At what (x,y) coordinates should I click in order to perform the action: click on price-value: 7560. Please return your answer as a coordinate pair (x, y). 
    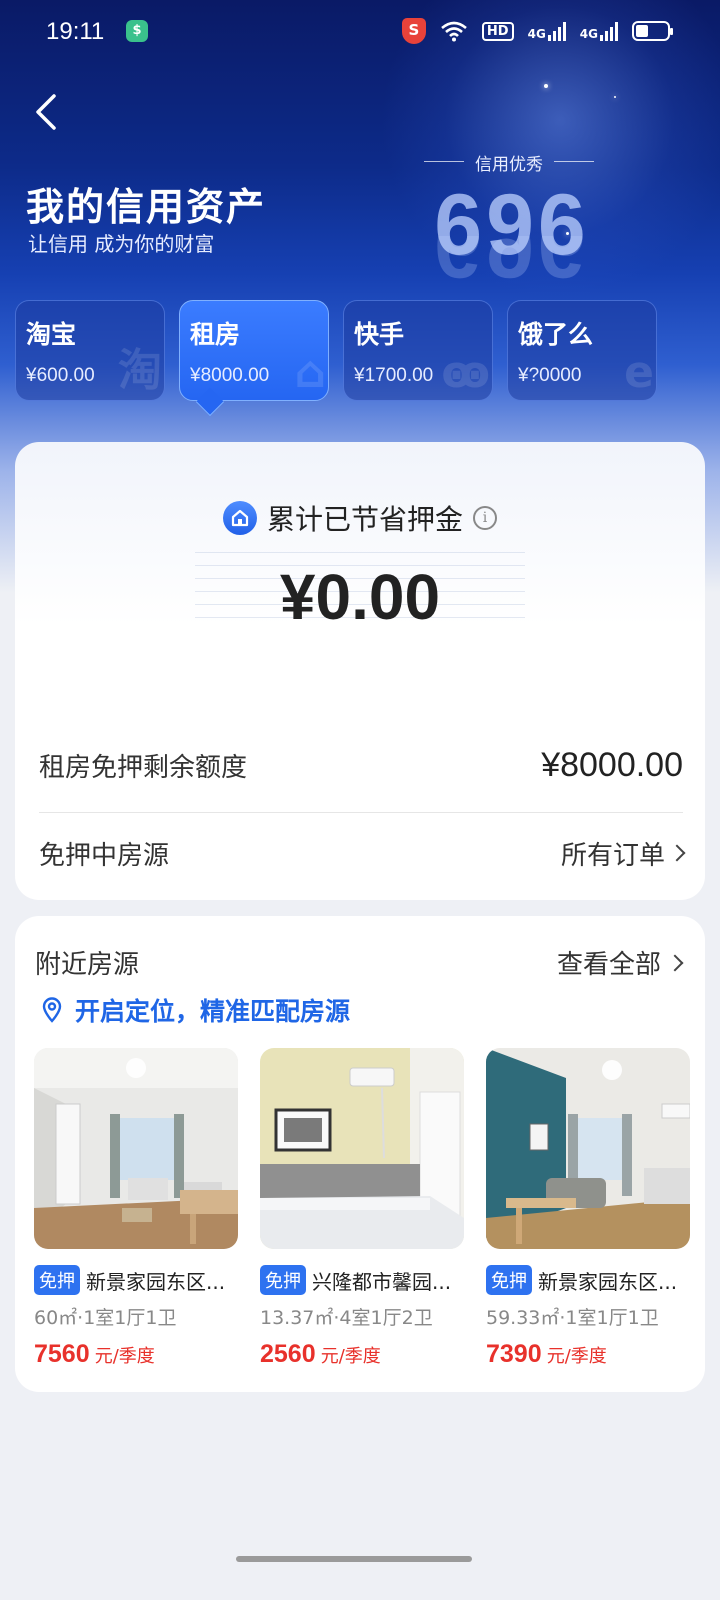
    Looking at the image, I should click on (62, 1354).